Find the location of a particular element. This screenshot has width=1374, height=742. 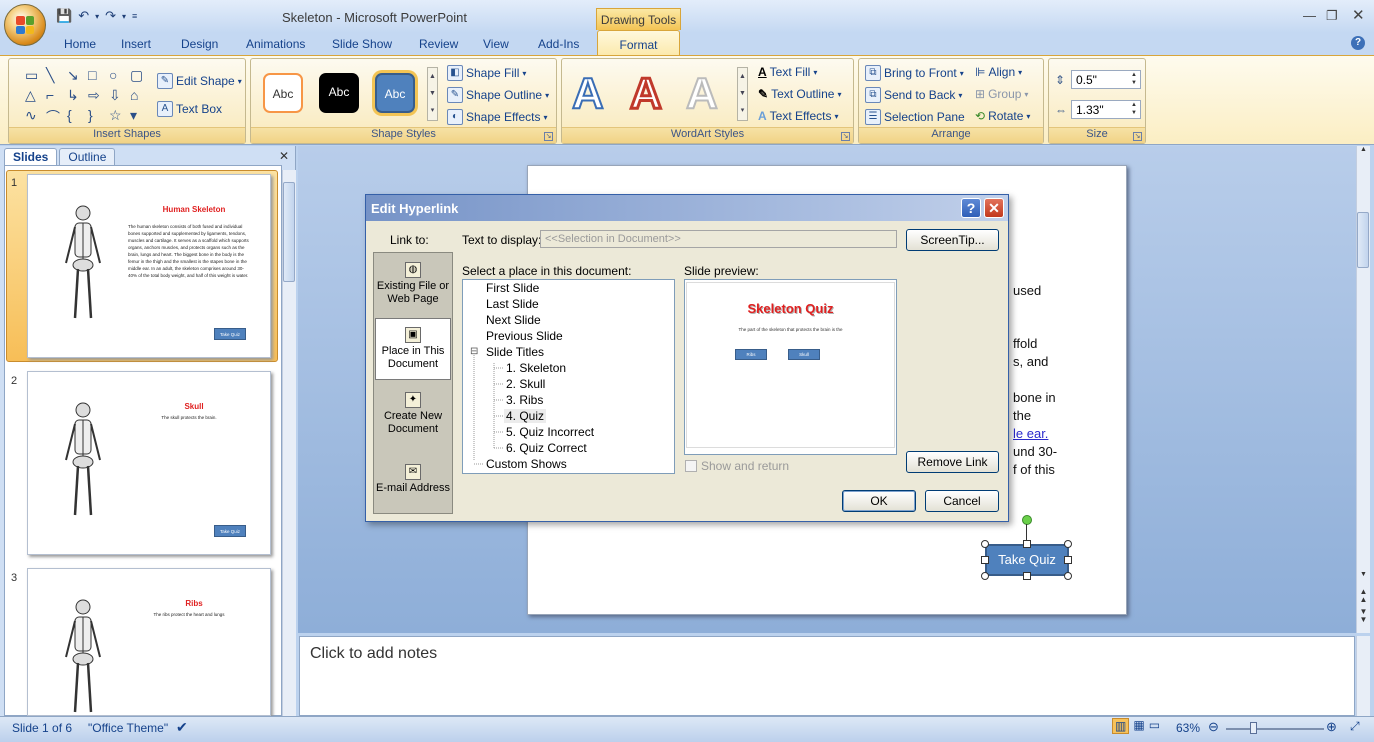

send-to-back-button: ⧉ Send to Back ▾ is located at coordinates (913, 95).